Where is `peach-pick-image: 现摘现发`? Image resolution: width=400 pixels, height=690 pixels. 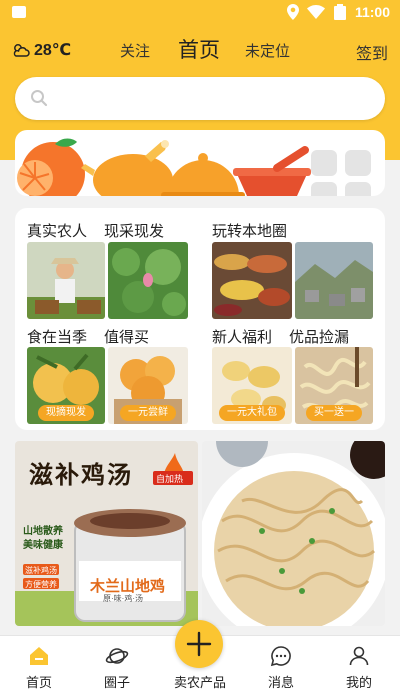 peach-pick-image: 现摘现发 is located at coordinates (66, 385).